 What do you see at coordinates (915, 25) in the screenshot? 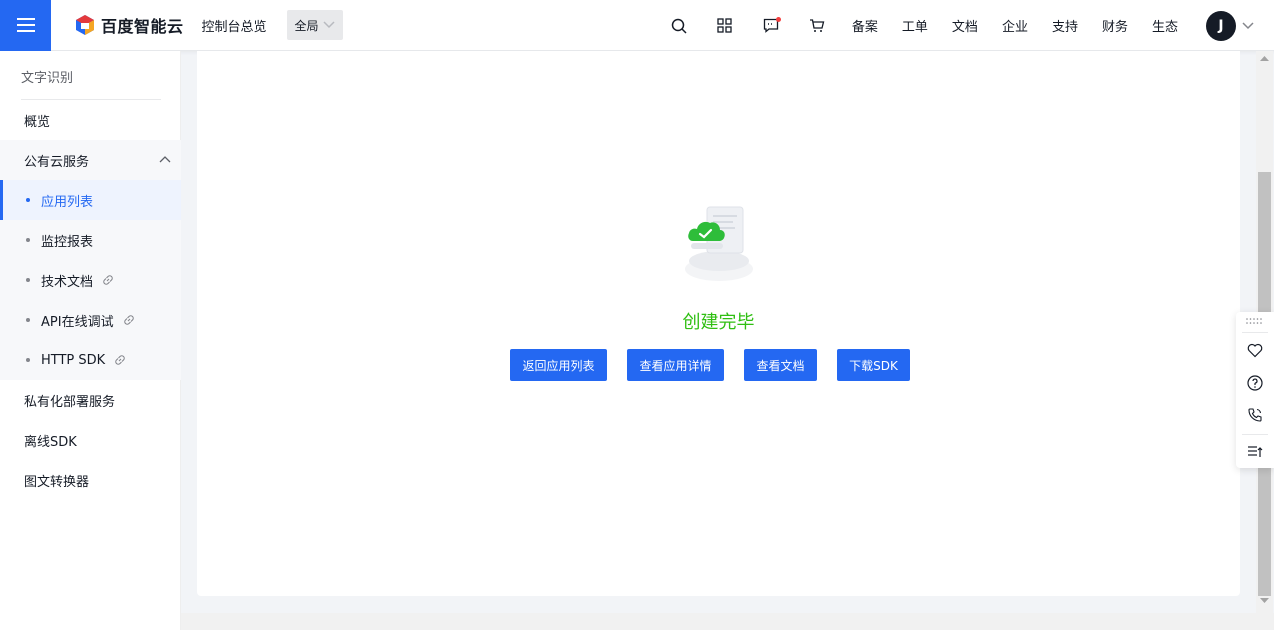
I see `nav-link-ticket: 工单` at bounding box center [915, 25].